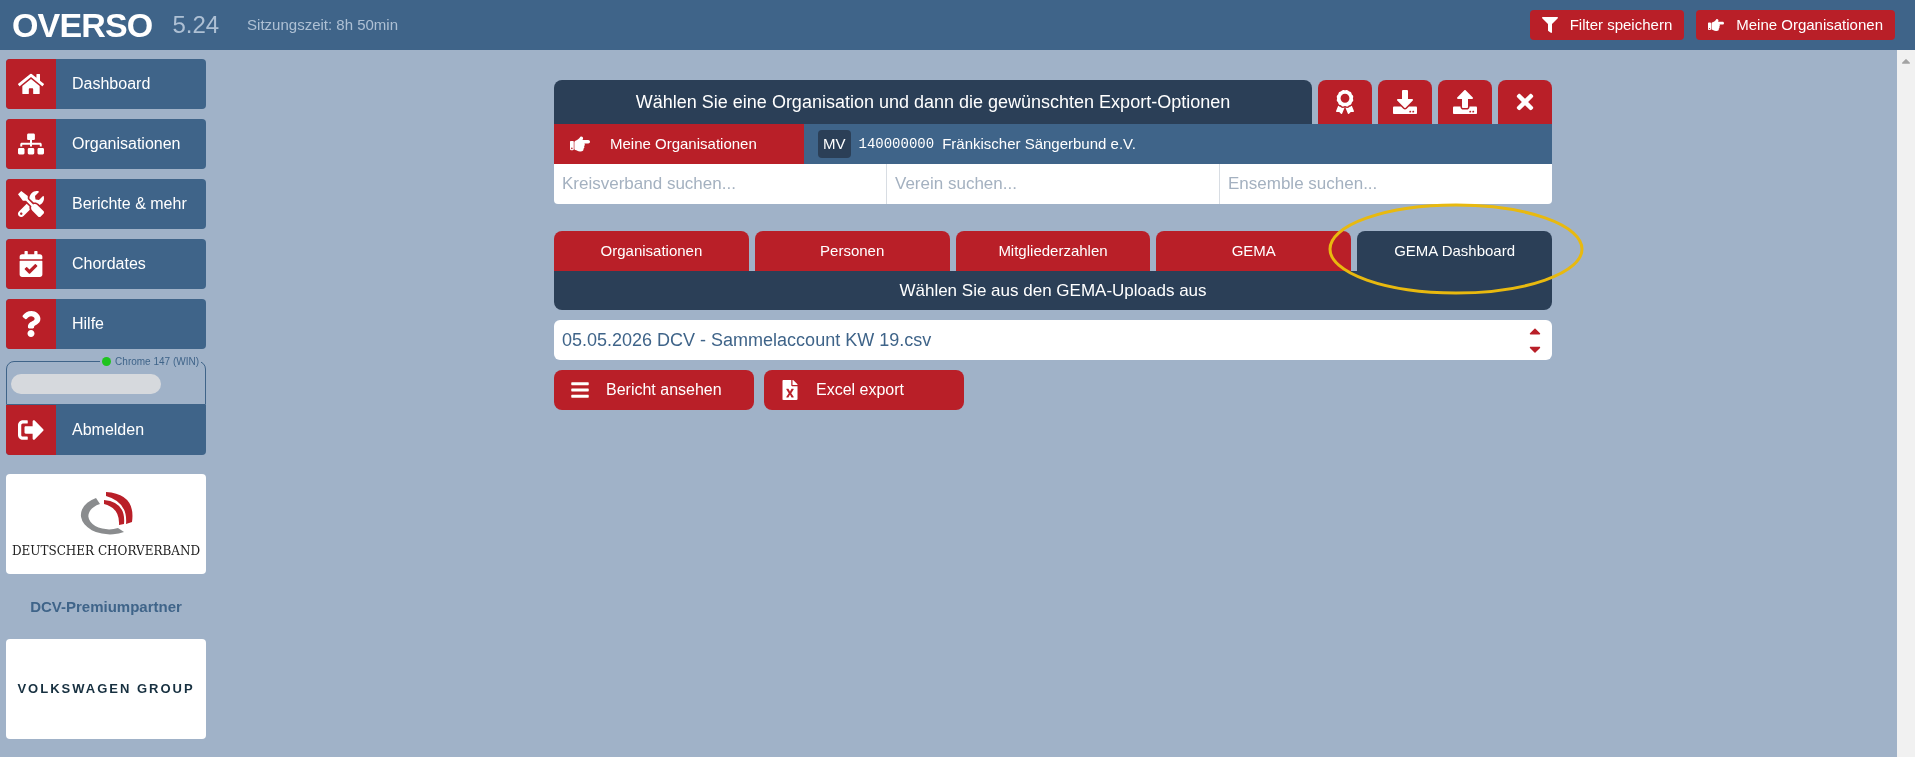 This screenshot has height=757, width=1915. Describe the element at coordinates (1053, 251) in the screenshot. I see `tab: Mitgliederzahlen` at that location.